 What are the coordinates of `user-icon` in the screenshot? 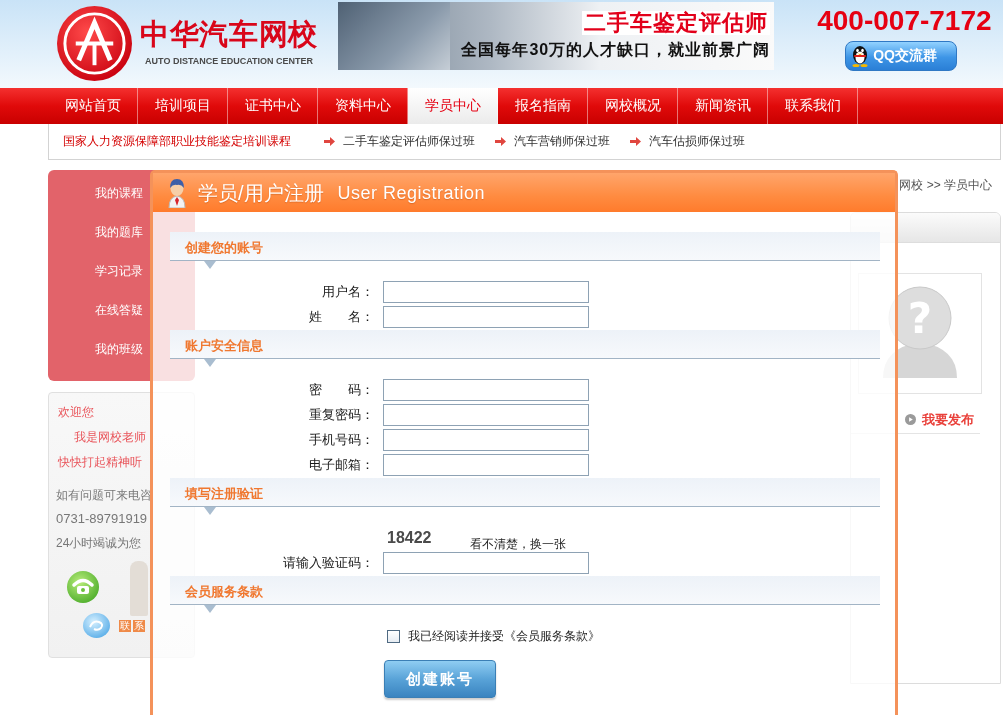 It's located at (177, 192).